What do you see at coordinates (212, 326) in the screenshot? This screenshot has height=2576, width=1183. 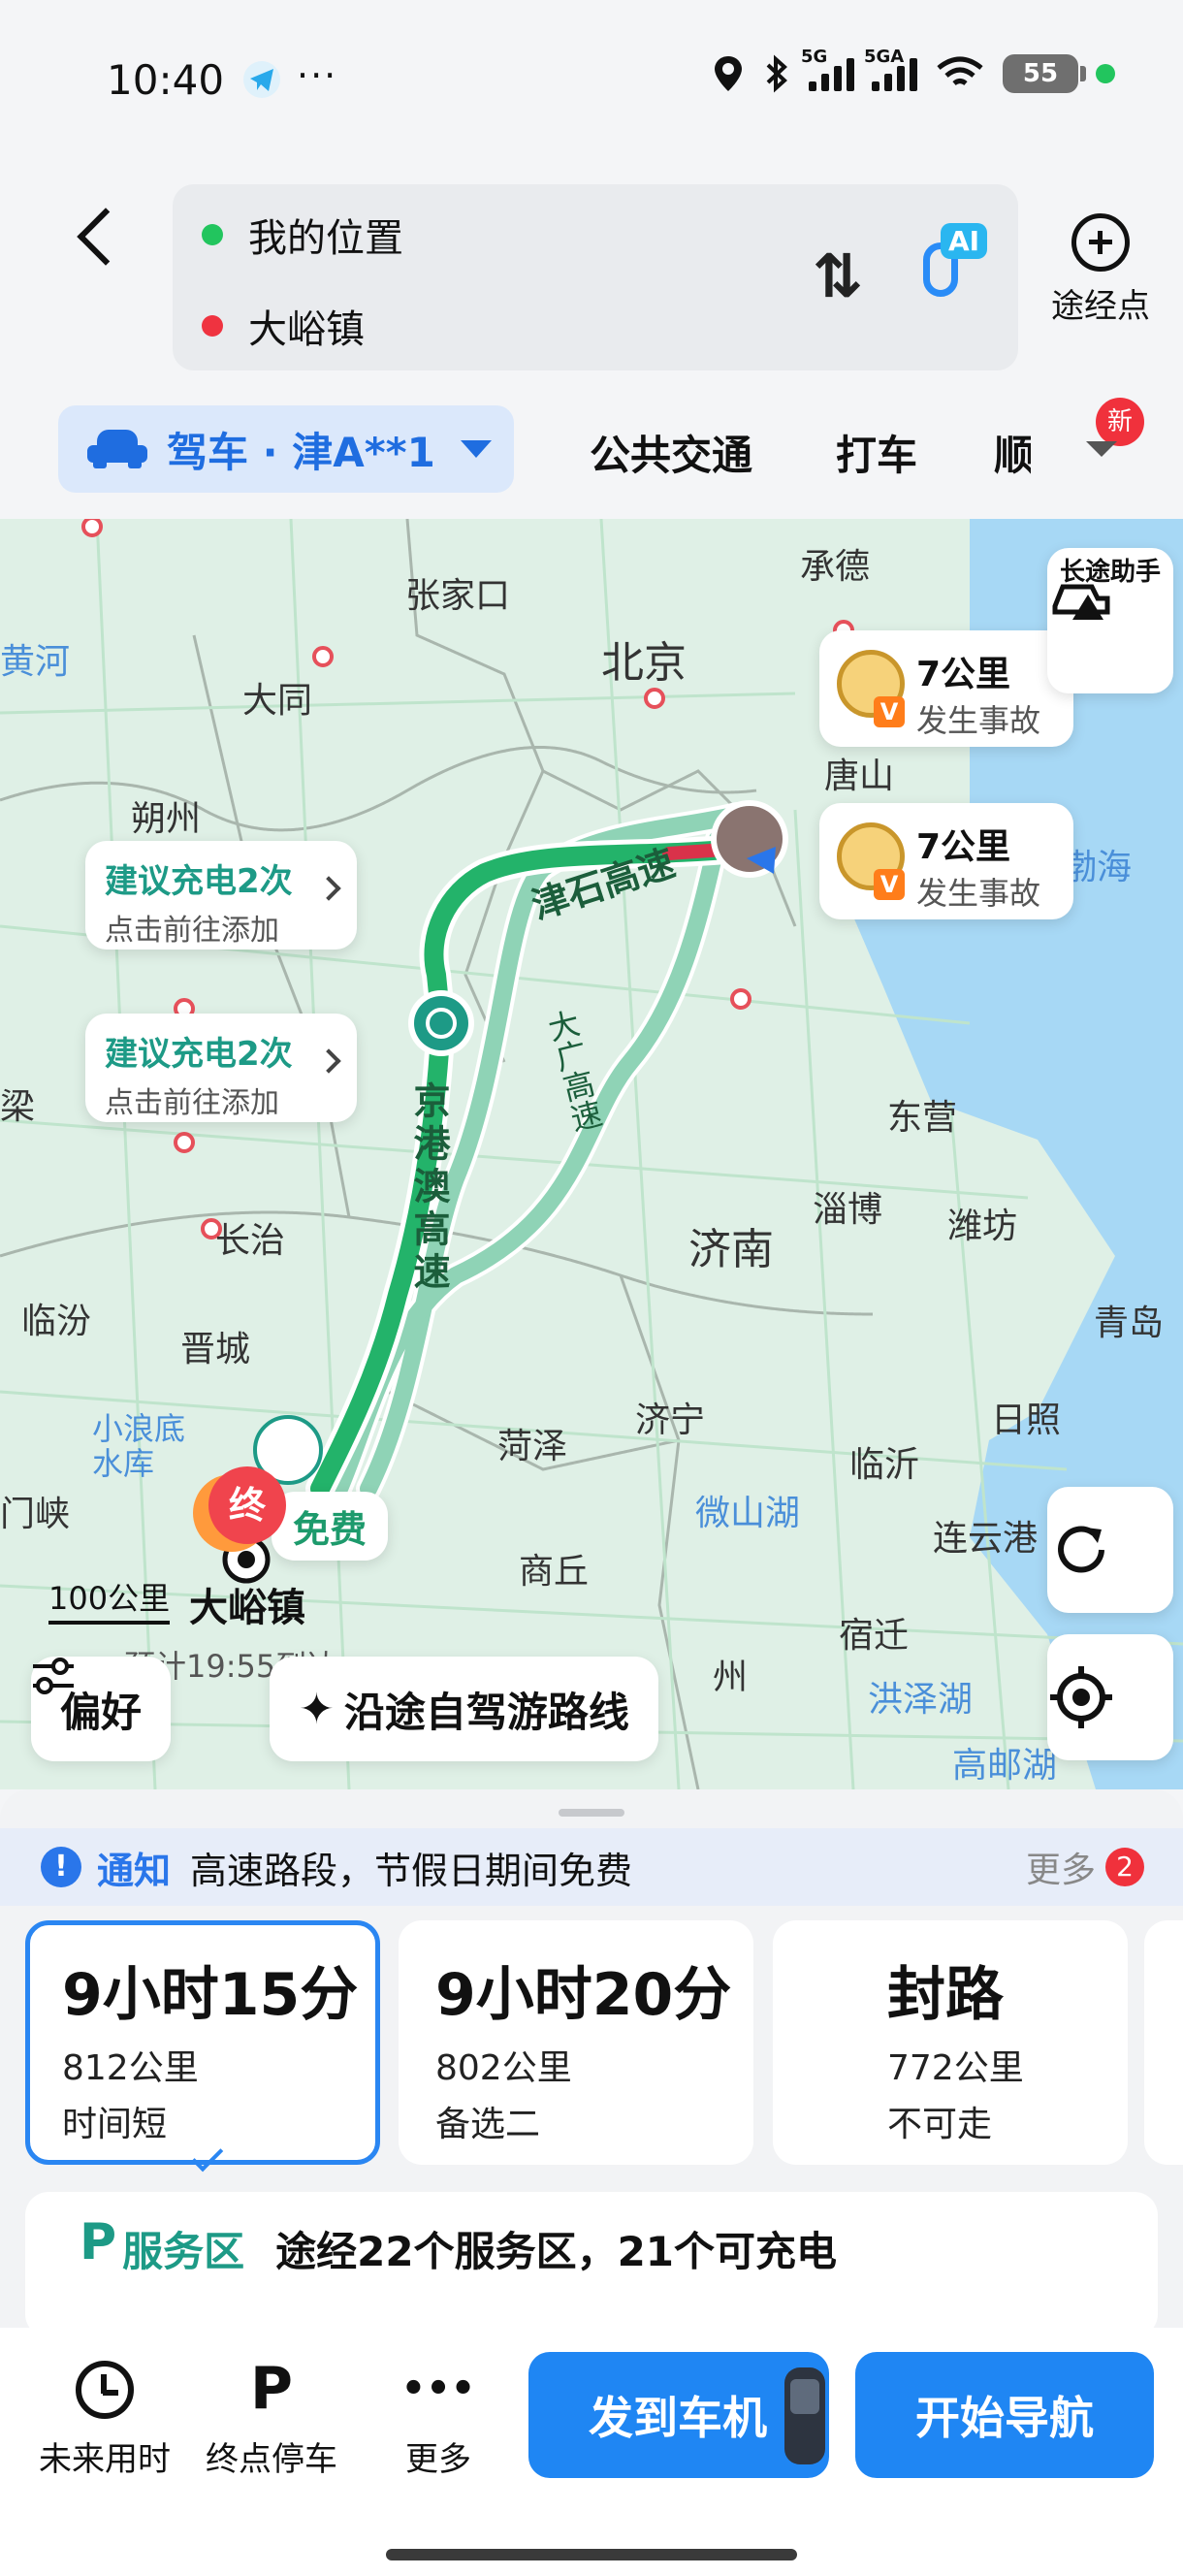 I see `destination-dot-icon` at bounding box center [212, 326].